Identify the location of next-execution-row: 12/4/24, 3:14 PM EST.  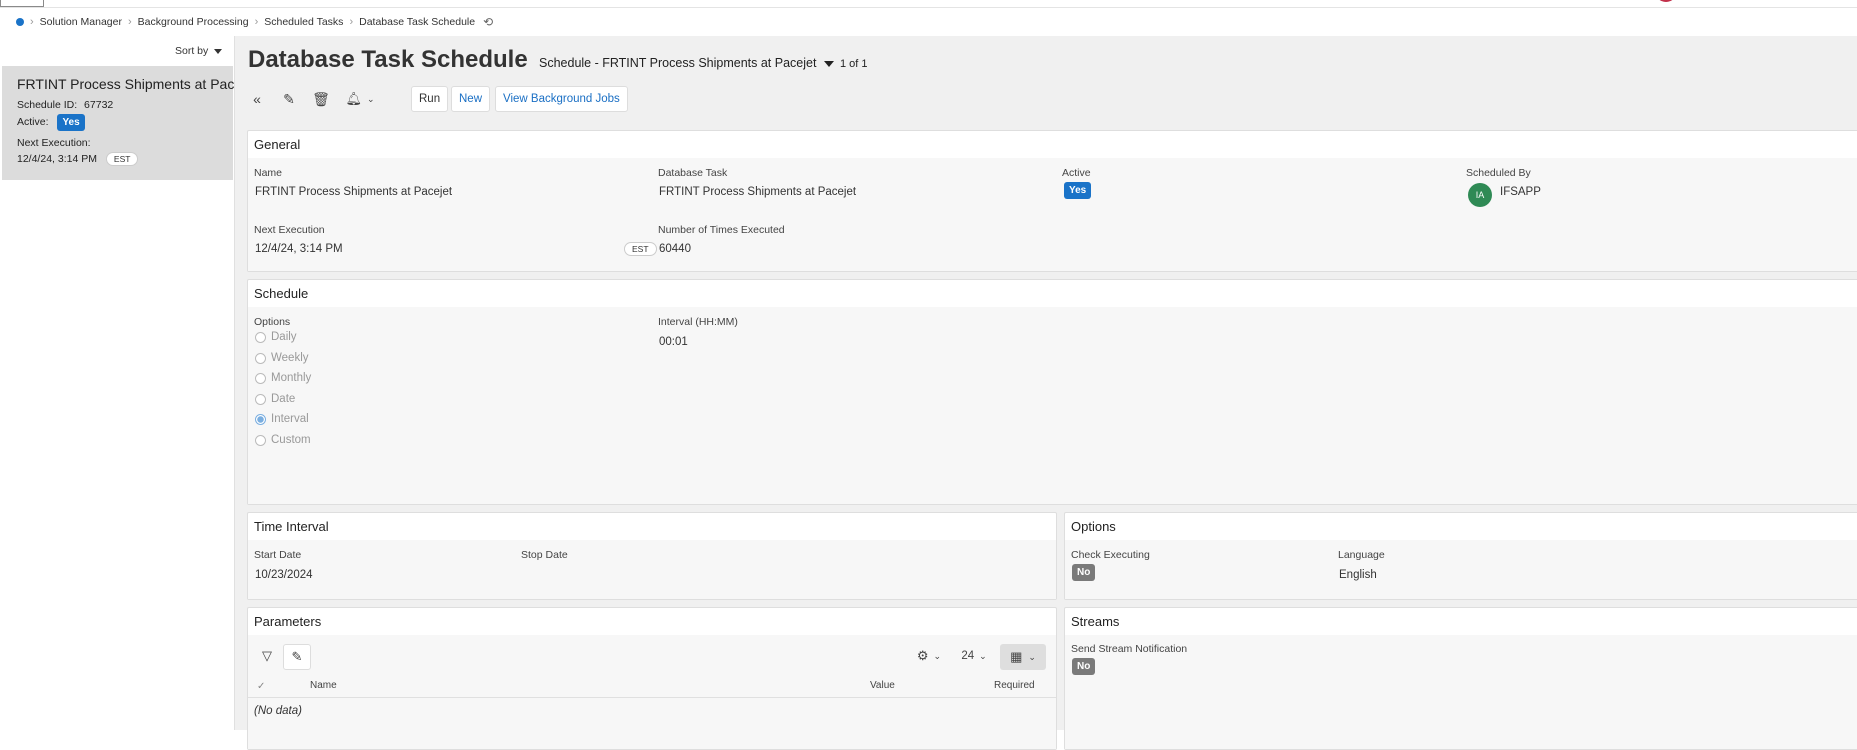
(78, 159).